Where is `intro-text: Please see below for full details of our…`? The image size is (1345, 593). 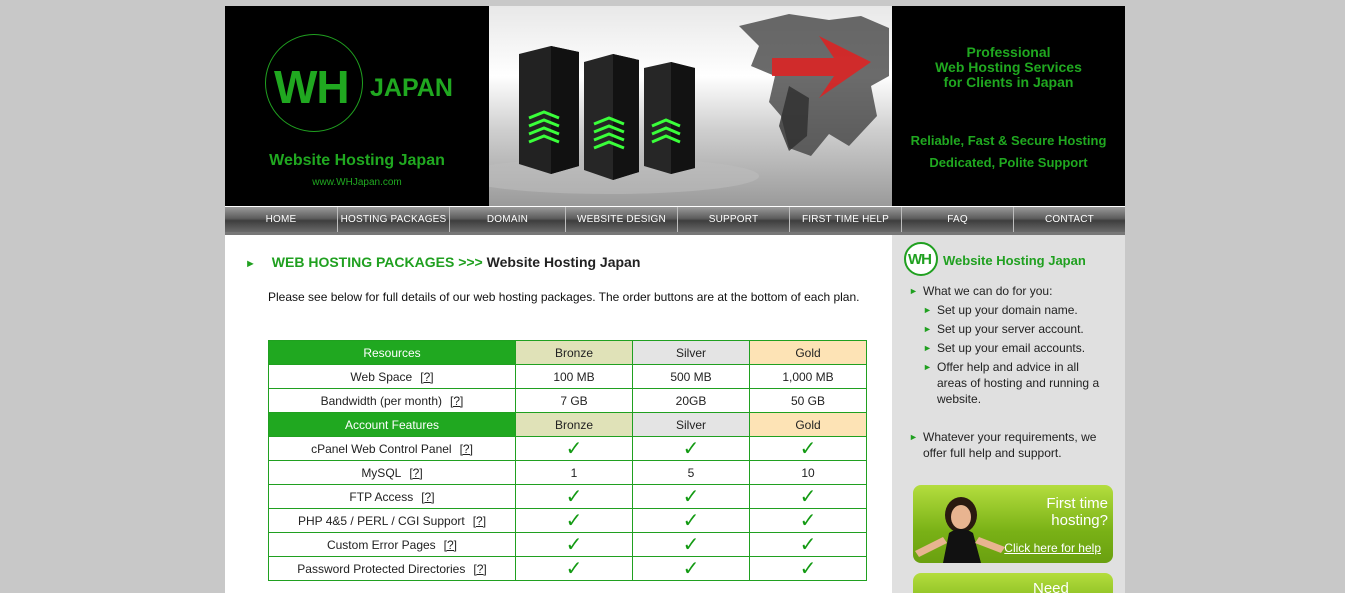
intro-text: Please see below for full details of our… is located at coordinates (564, 297).